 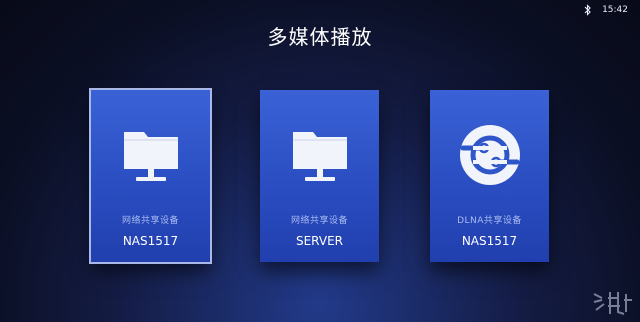 I want to click on card-sub-label: DLNA共享设备, so click(x=489, y=221).